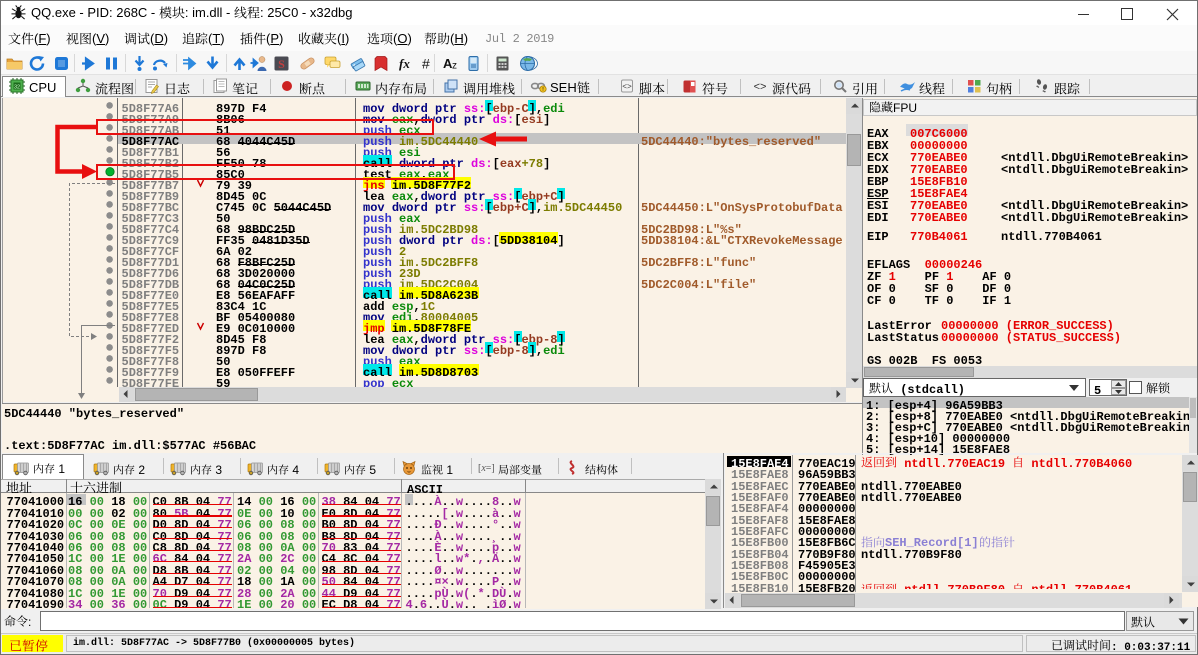 The image size is (1198, 655). What do you see at coordinates (17, 88) in the screenshot?
I see `svg-text: 32` at bounding box center [17, 88].